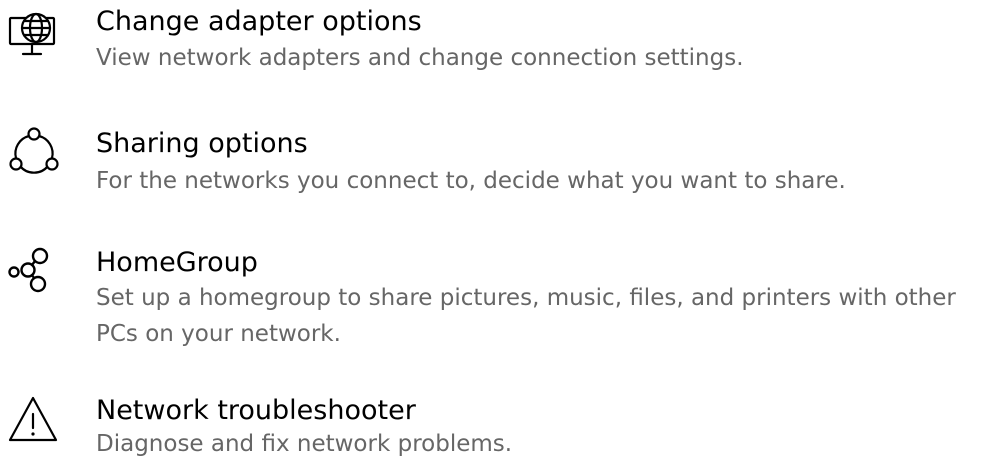 This screenshot has height=462, width=996. Describe the element at coordinates (304, 444) in the screenshot. I see `item-description: Diagnose and fix network problems.` at that location.